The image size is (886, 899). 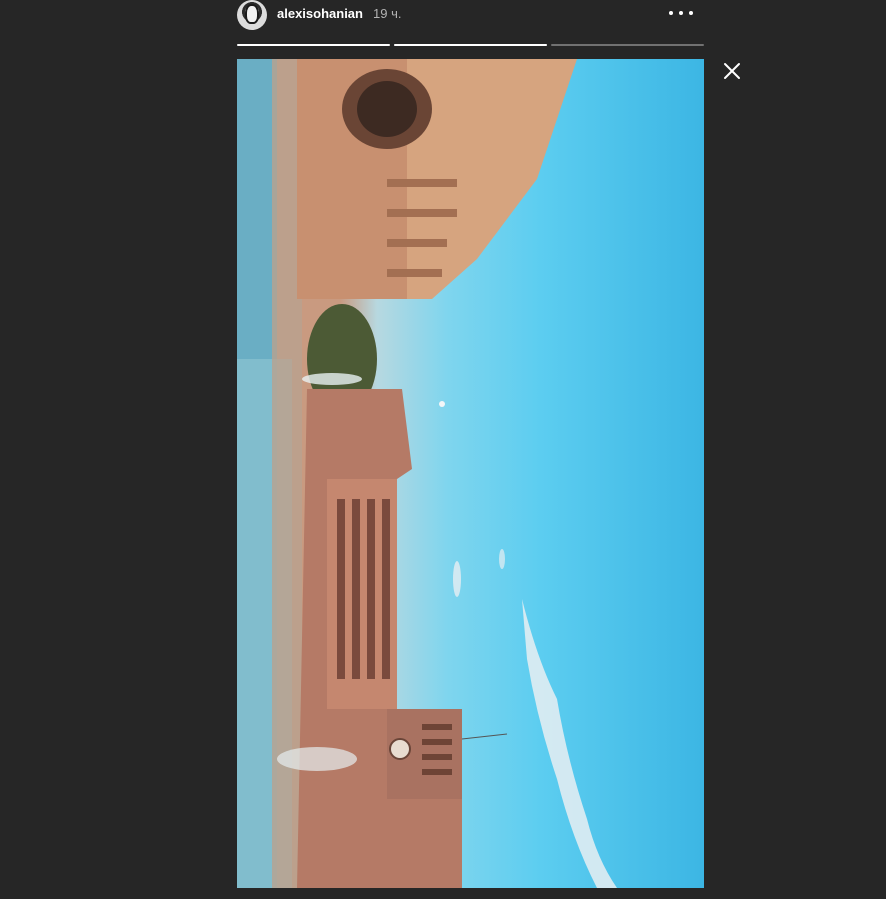 I want to click on more-options-icon, so click(x=681, y=13).